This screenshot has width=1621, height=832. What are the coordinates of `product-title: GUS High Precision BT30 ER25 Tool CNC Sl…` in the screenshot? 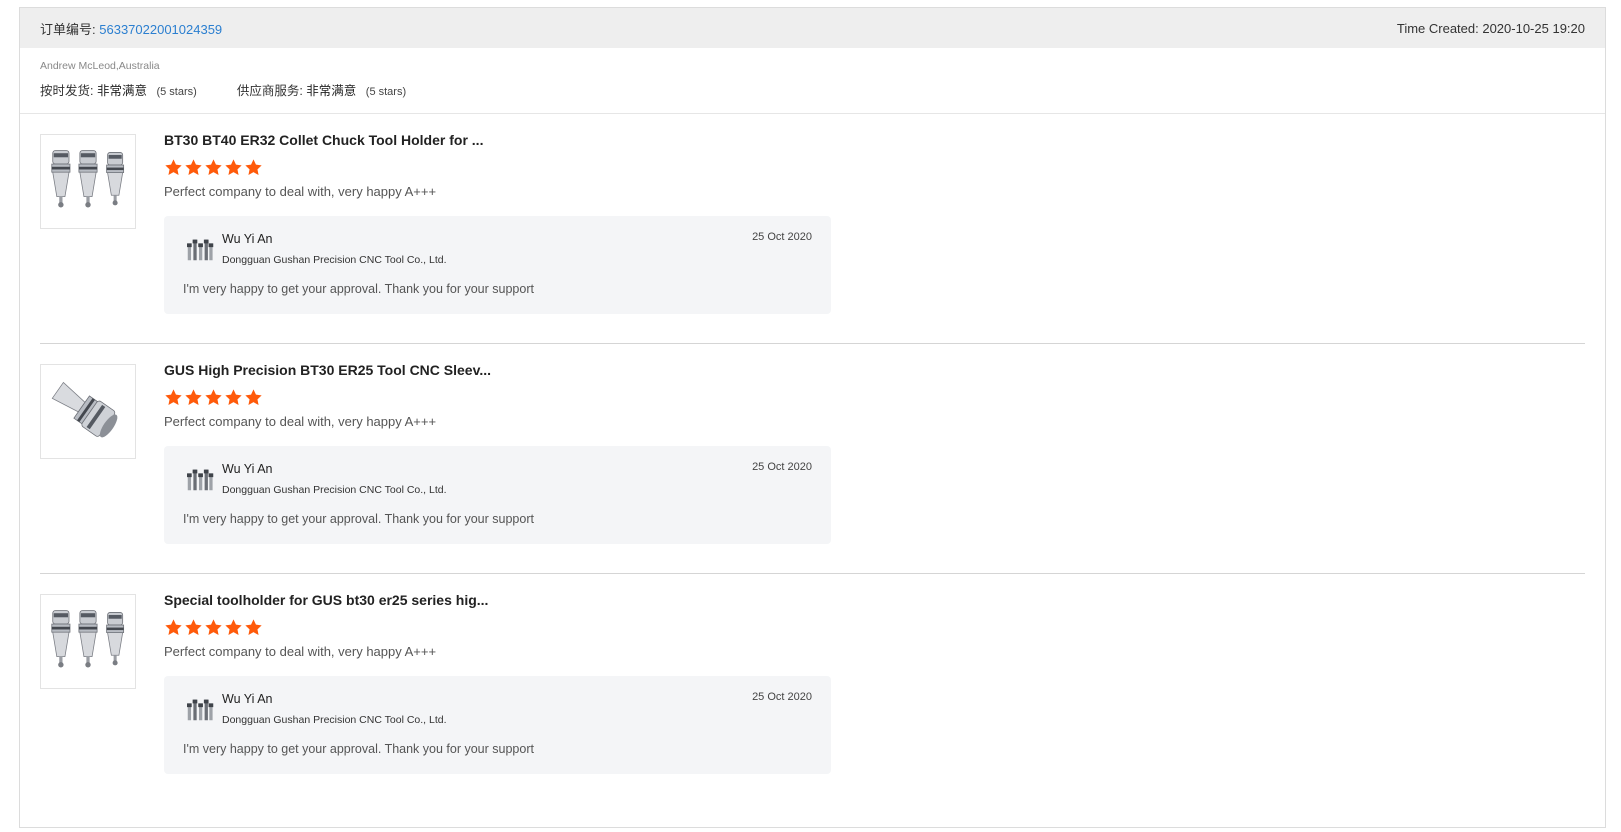 It's located at (497, 370).